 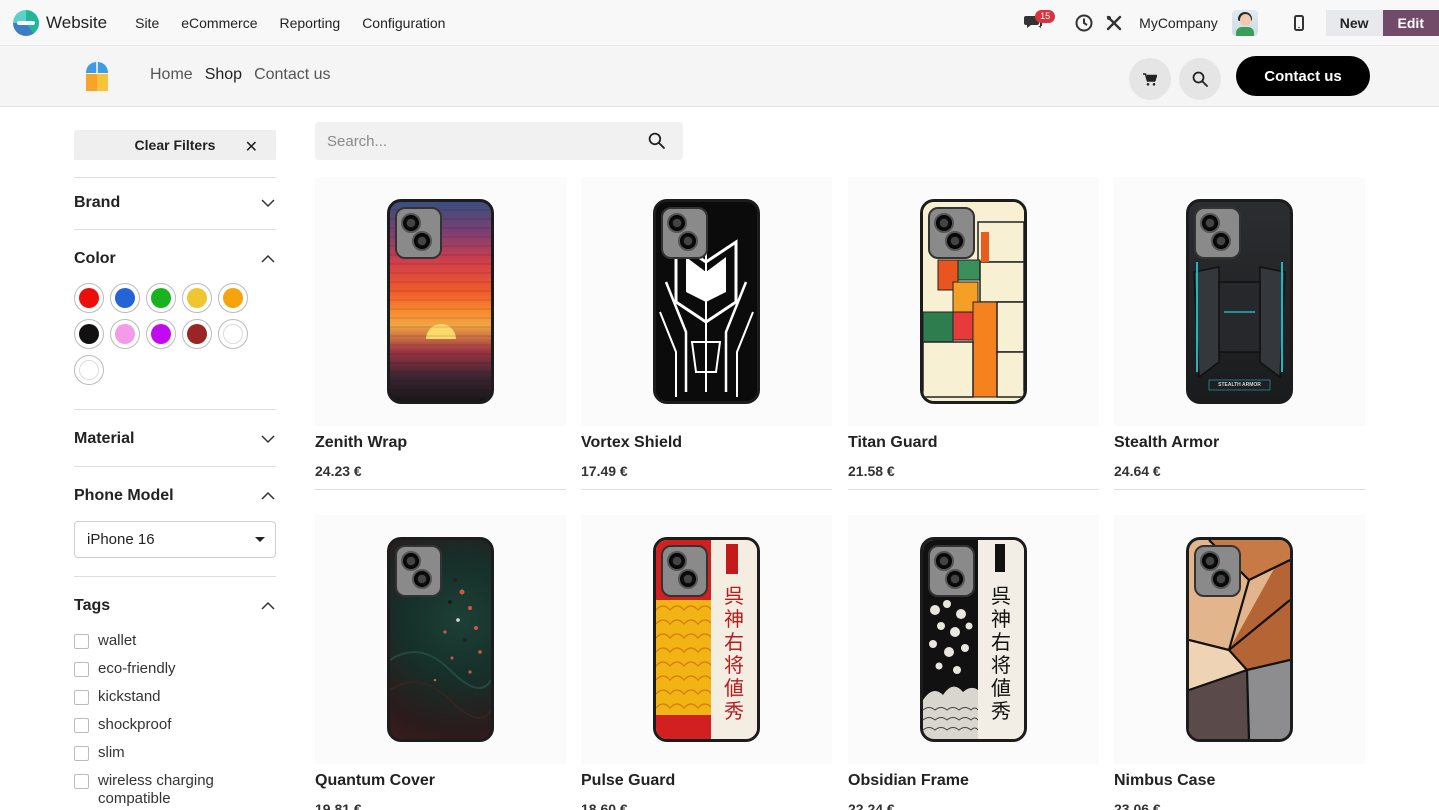 I want to click on tag-label: kickstand, so click(x=129, y=696).